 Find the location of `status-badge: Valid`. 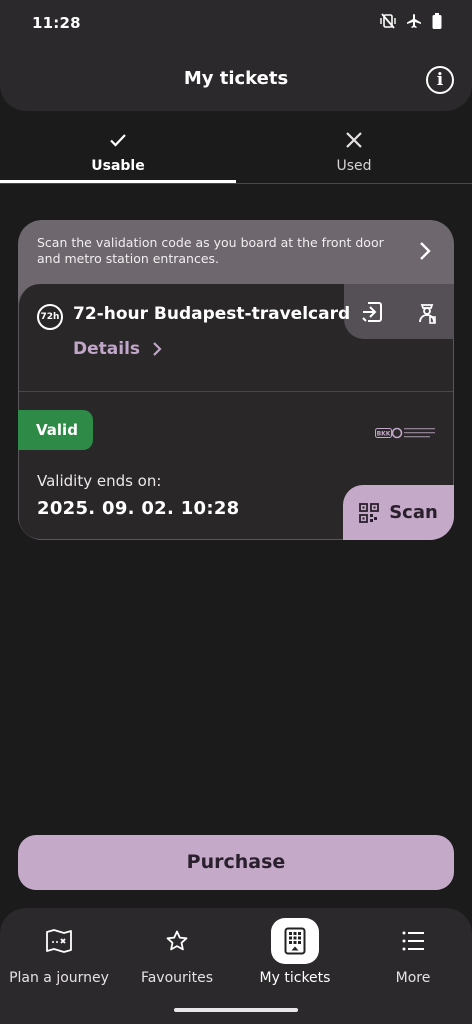

status-badge: Valid is located at coordinates (55, 430).